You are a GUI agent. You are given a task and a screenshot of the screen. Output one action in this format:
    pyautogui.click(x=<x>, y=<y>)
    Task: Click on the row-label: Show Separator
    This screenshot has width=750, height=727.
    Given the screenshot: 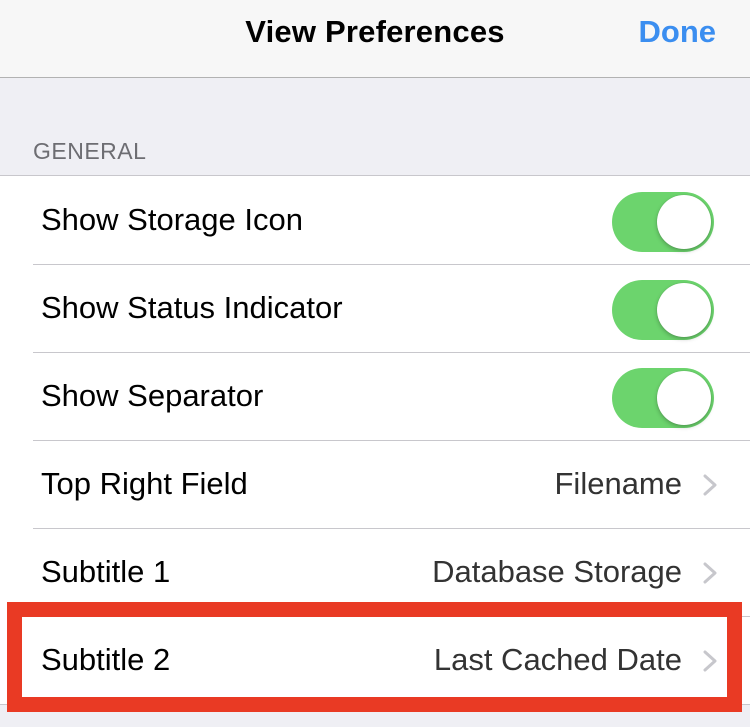 What is the action you would take?
    pyautogui.click(x=152, y=395)
    